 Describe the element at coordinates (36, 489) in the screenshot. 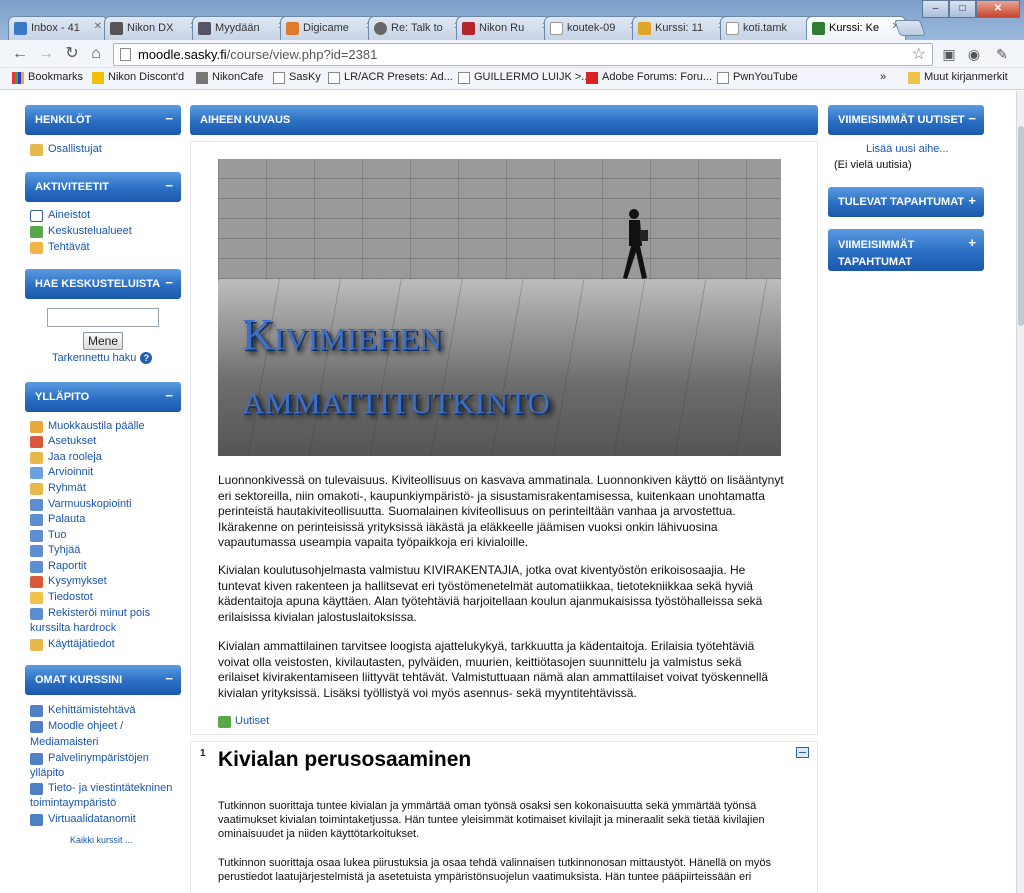

I see `groups-icon` at that location.